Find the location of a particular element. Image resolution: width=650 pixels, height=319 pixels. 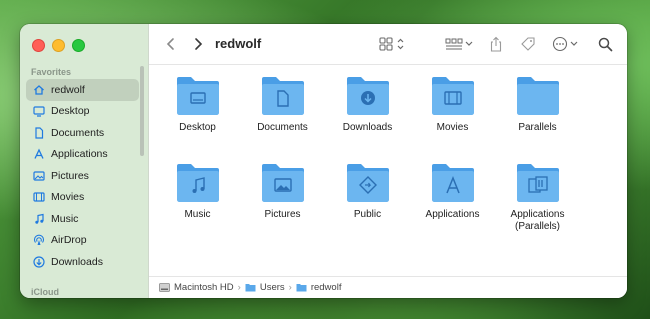

folder-item-applications: Applications is located at coordinates (452, 192).